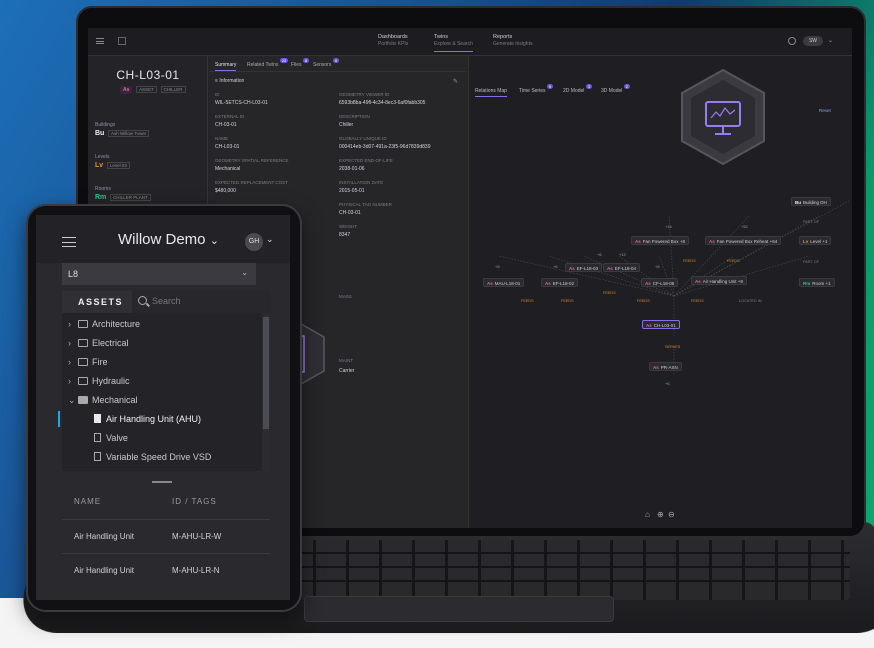 This screenshot has width=874, height=648. What do you see at coordinates (115, 400) in the screenshot?
I see `tree-item-label: Mechanical` at bounding box center [115, 400].